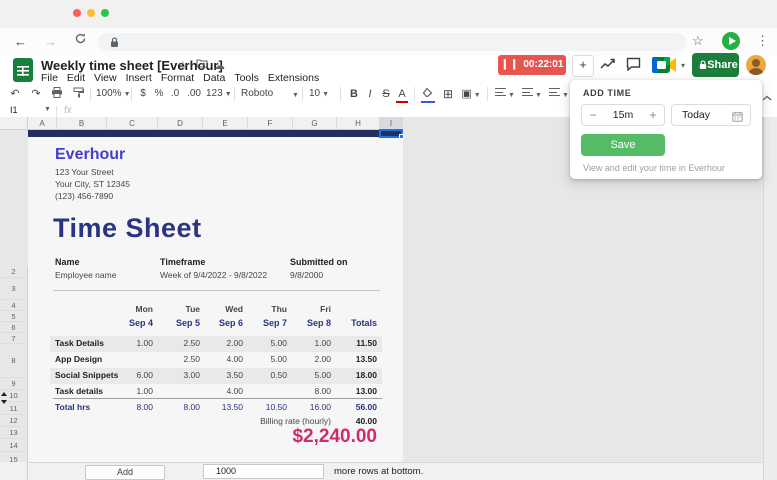  Describe the element at coordinates (505, 94) in the screenshot. I see `horizontal-align-icon: ▼` at that location.